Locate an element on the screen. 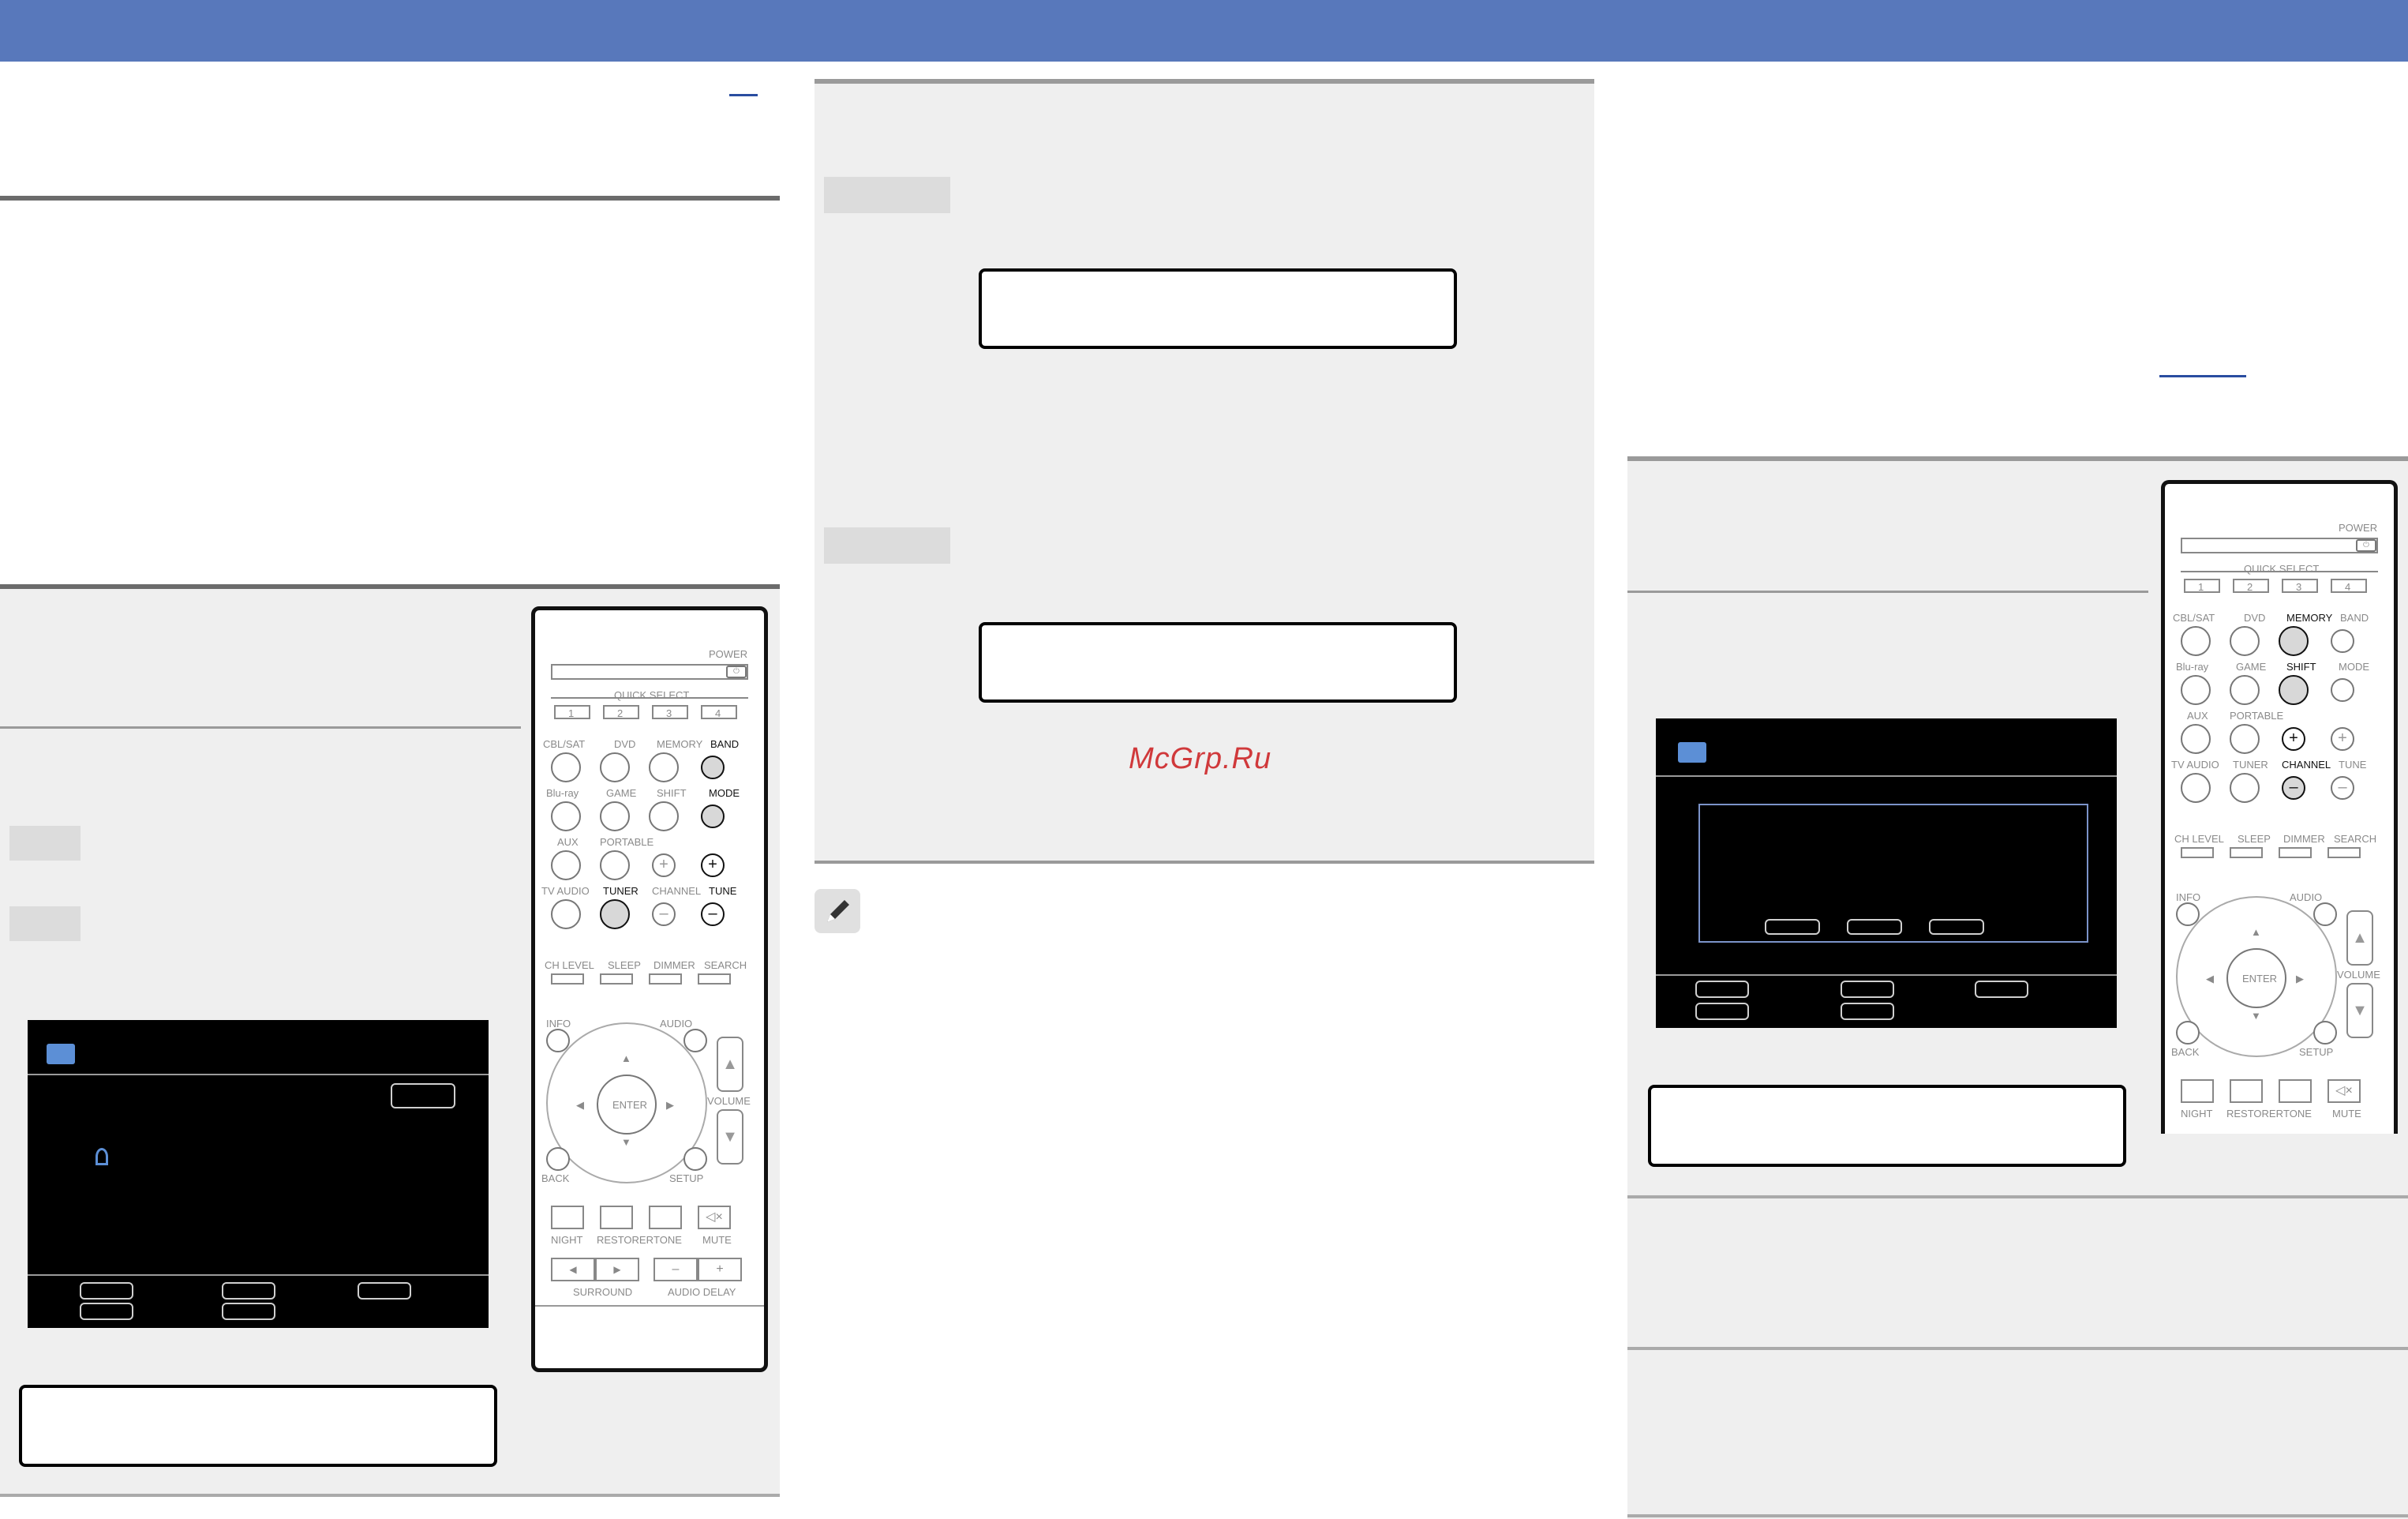 Image resolution: width=2408 pixels, height=1519 pixels. page-link is located at coordinates (743, 95).